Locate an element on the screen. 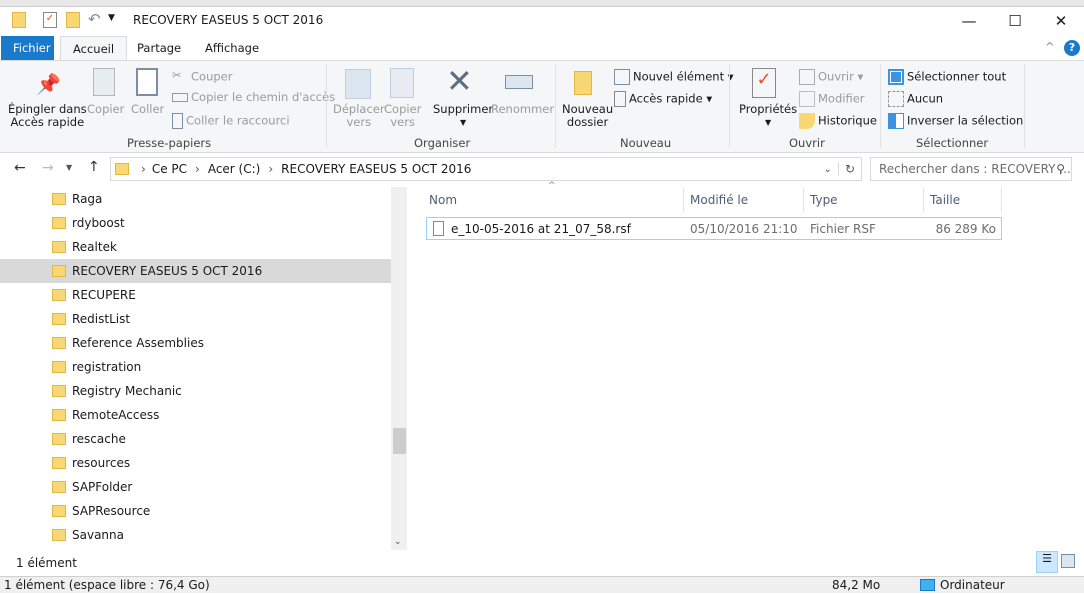 Image resolution: width=1084 pixels, height=594 pixels. address-dropdown-icon: ⌄ is located at coordinates (828, 169).